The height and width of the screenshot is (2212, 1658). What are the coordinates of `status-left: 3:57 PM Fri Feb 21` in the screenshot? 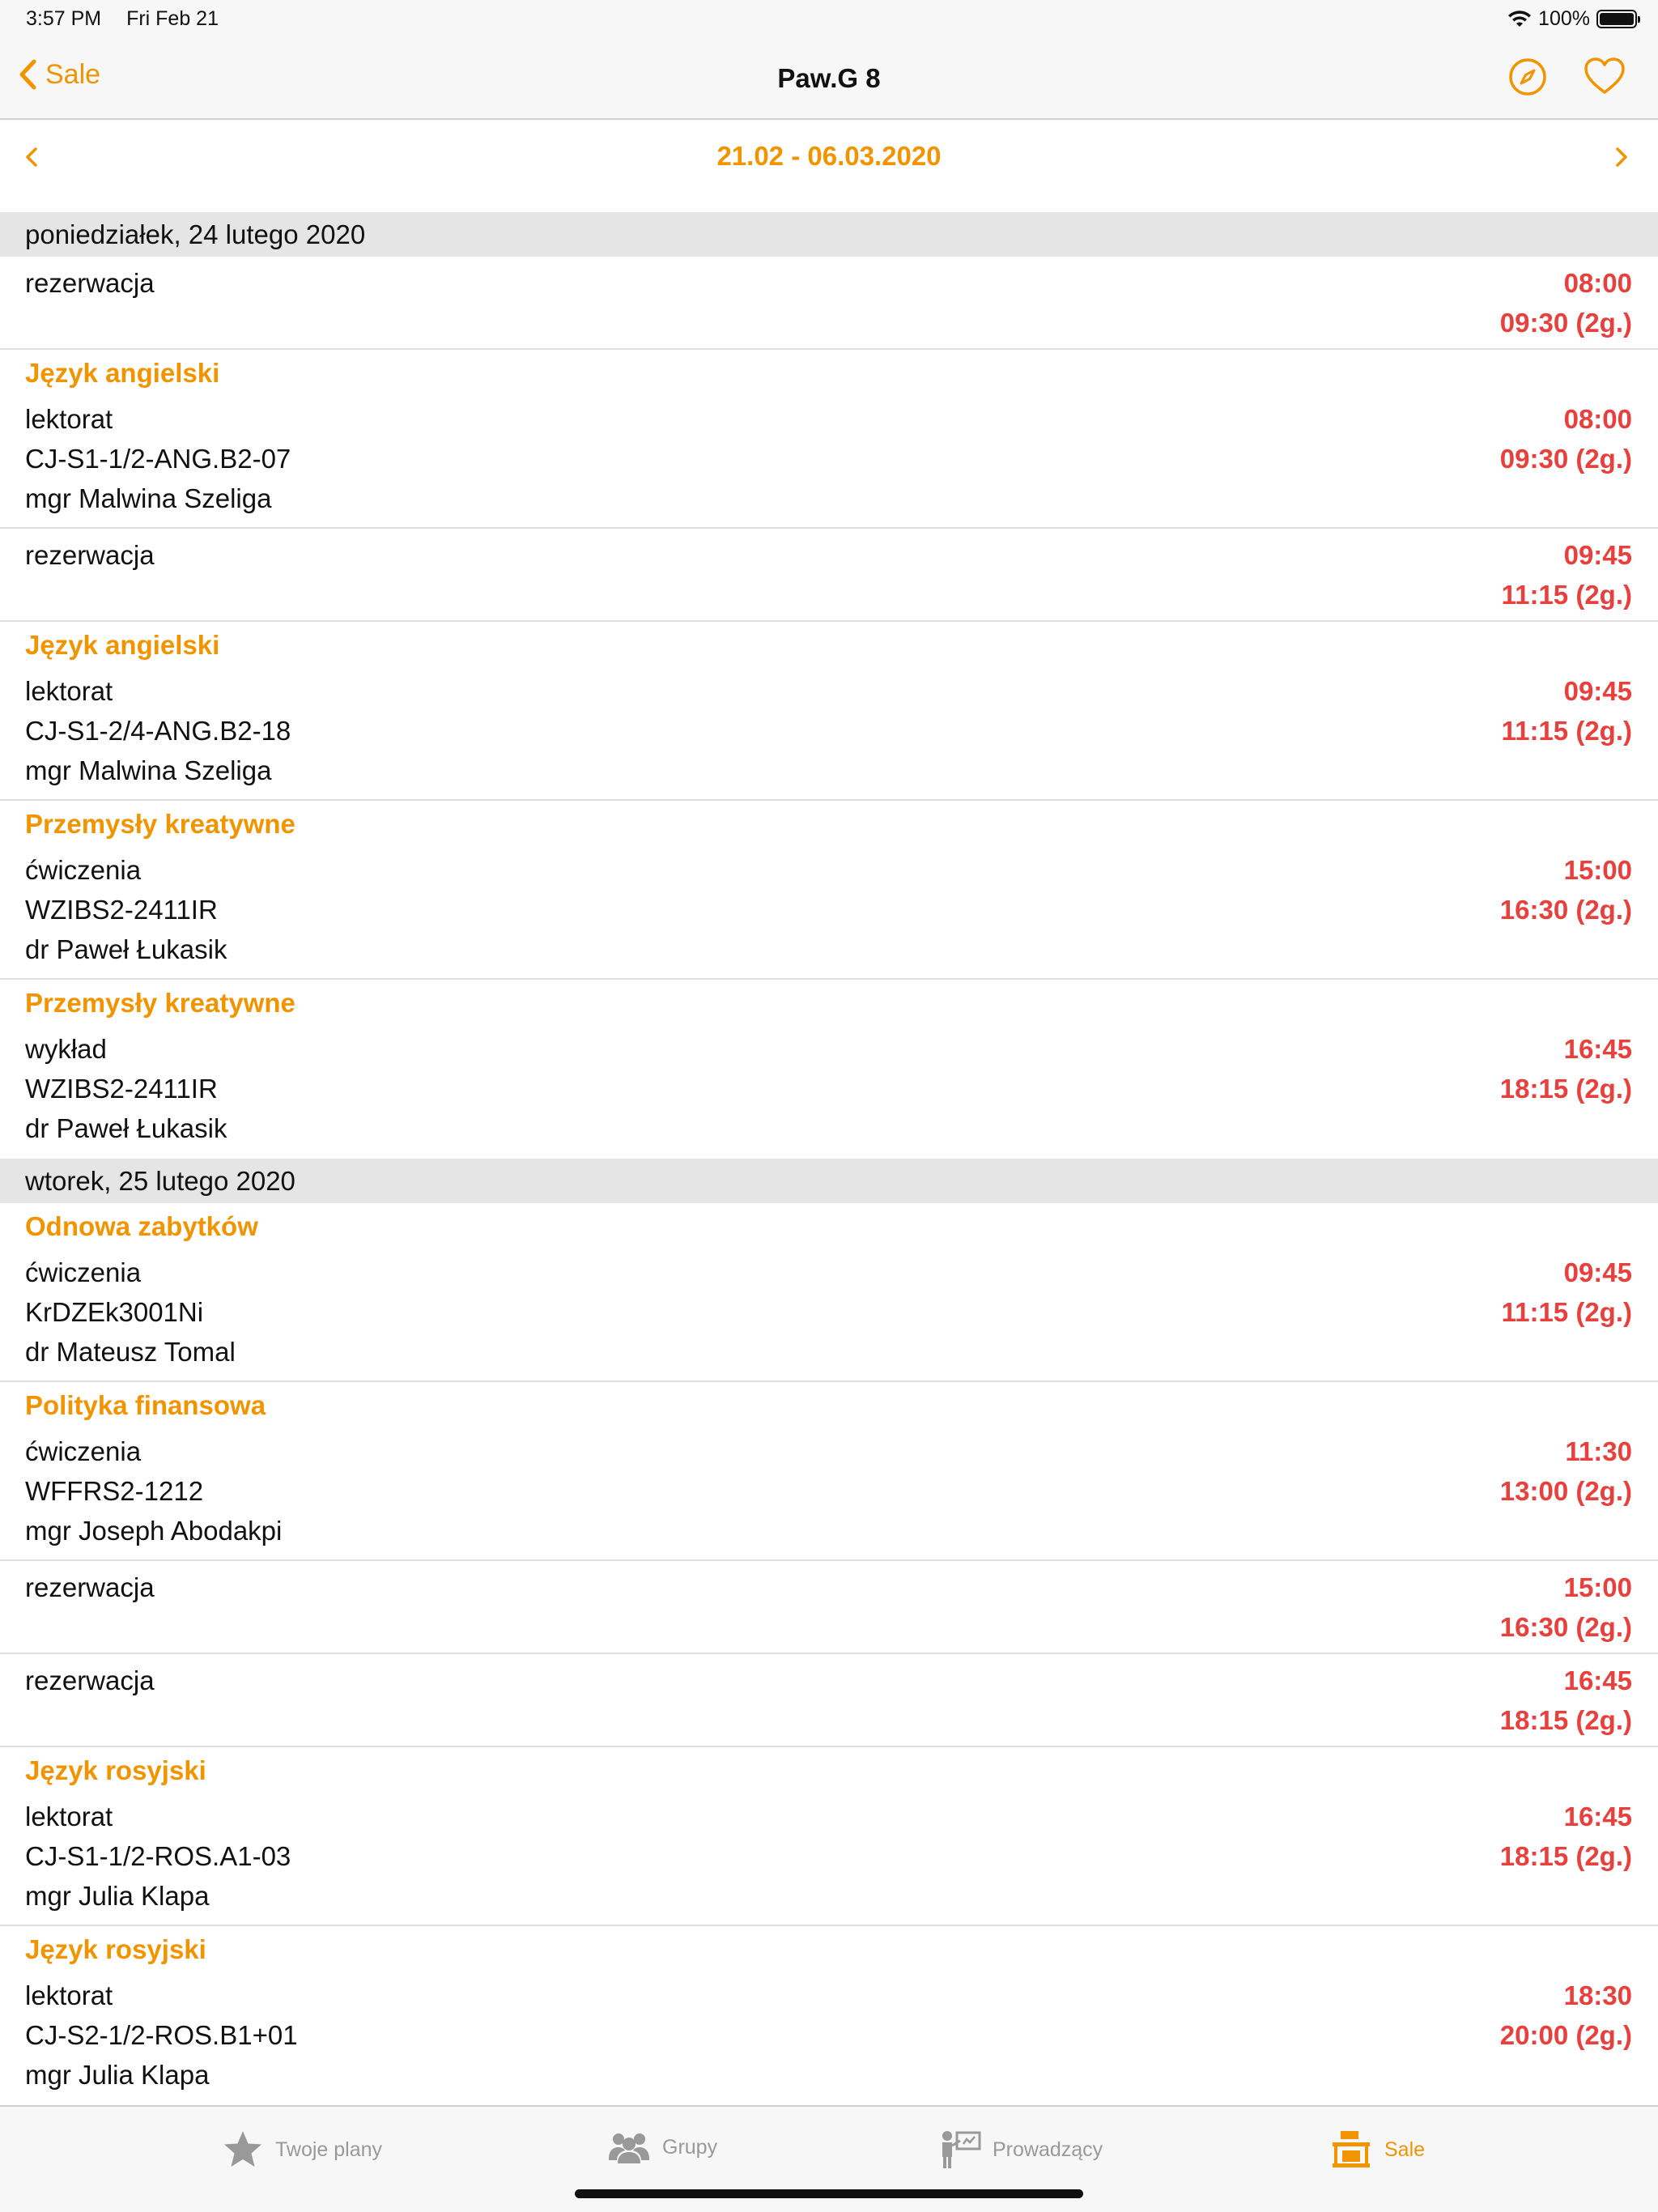 It's located at (132, 19).